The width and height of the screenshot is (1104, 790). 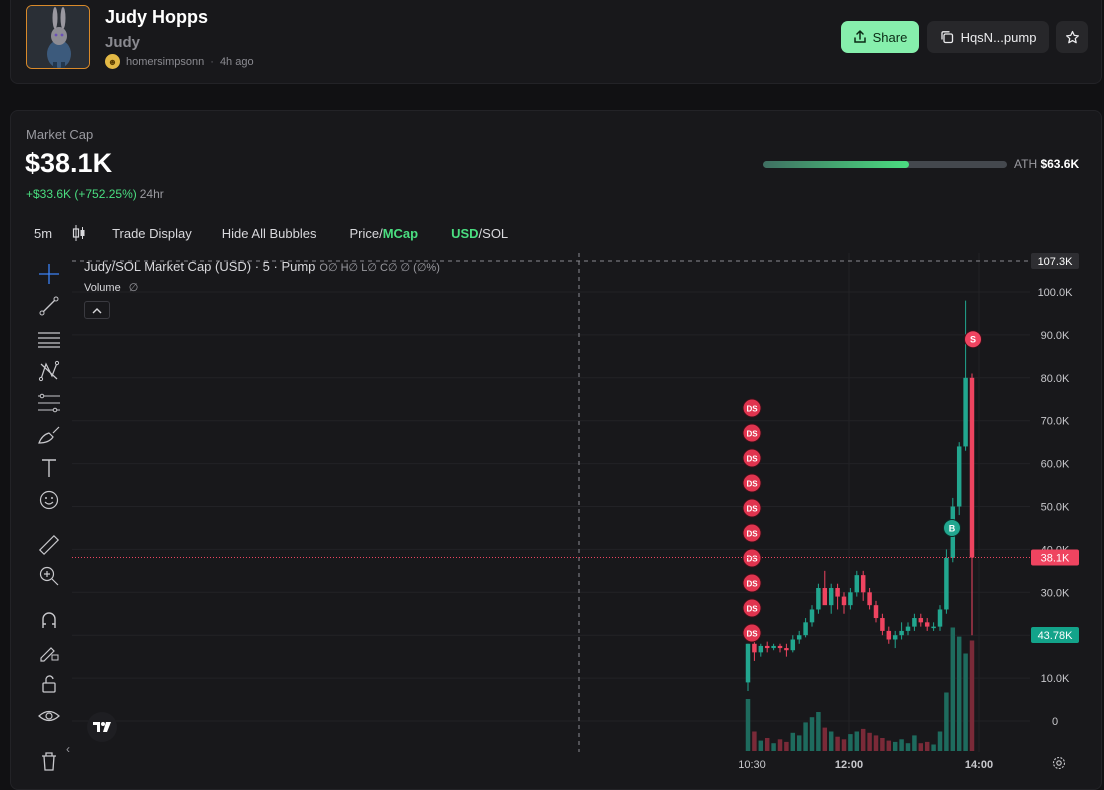 What do you see at coordinates (157, 17) in the screenshot?
I see `token-name: Judy Hopps` at bounding box center [157, 17].